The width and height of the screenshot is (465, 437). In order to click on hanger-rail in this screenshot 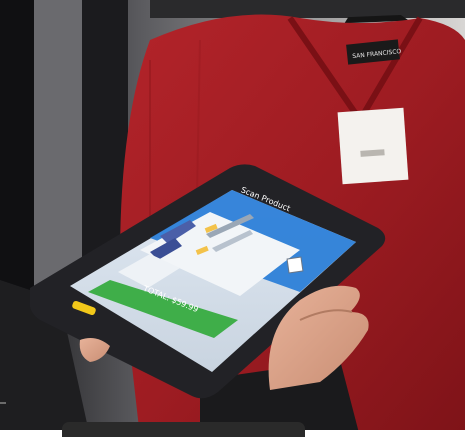, I will do `click(307, 9)`.